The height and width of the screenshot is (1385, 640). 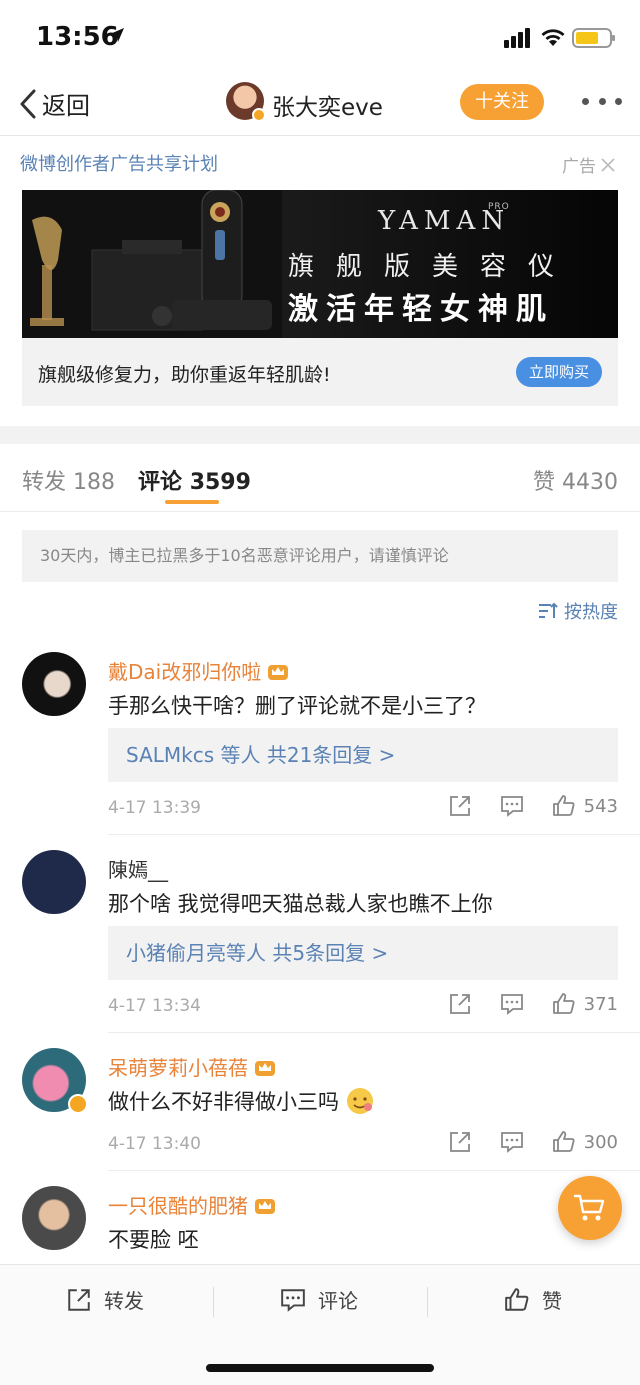 I want to click on home-indicator, so click(x=320, y=1368).